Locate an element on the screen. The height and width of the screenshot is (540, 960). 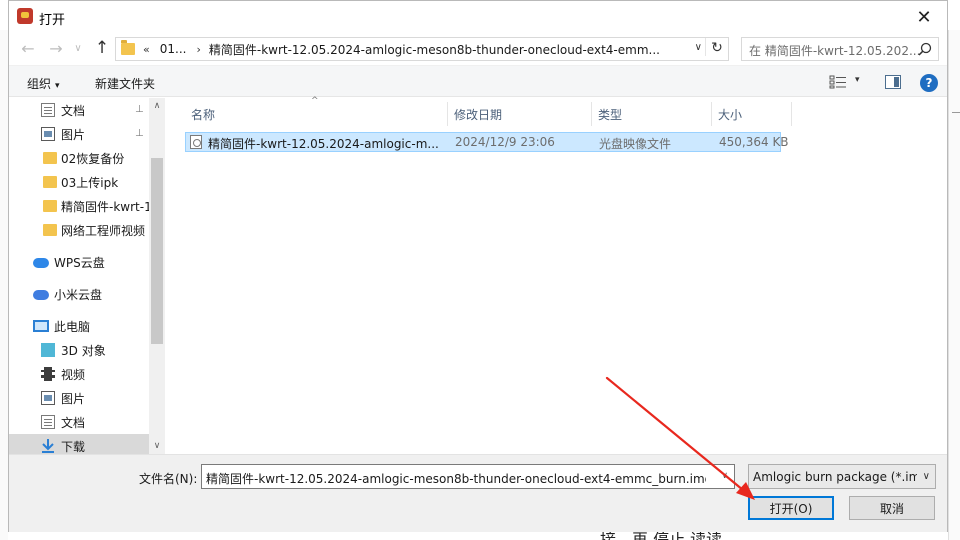
file-type: 光盘映像文件 is located at coordinates (635, 144).